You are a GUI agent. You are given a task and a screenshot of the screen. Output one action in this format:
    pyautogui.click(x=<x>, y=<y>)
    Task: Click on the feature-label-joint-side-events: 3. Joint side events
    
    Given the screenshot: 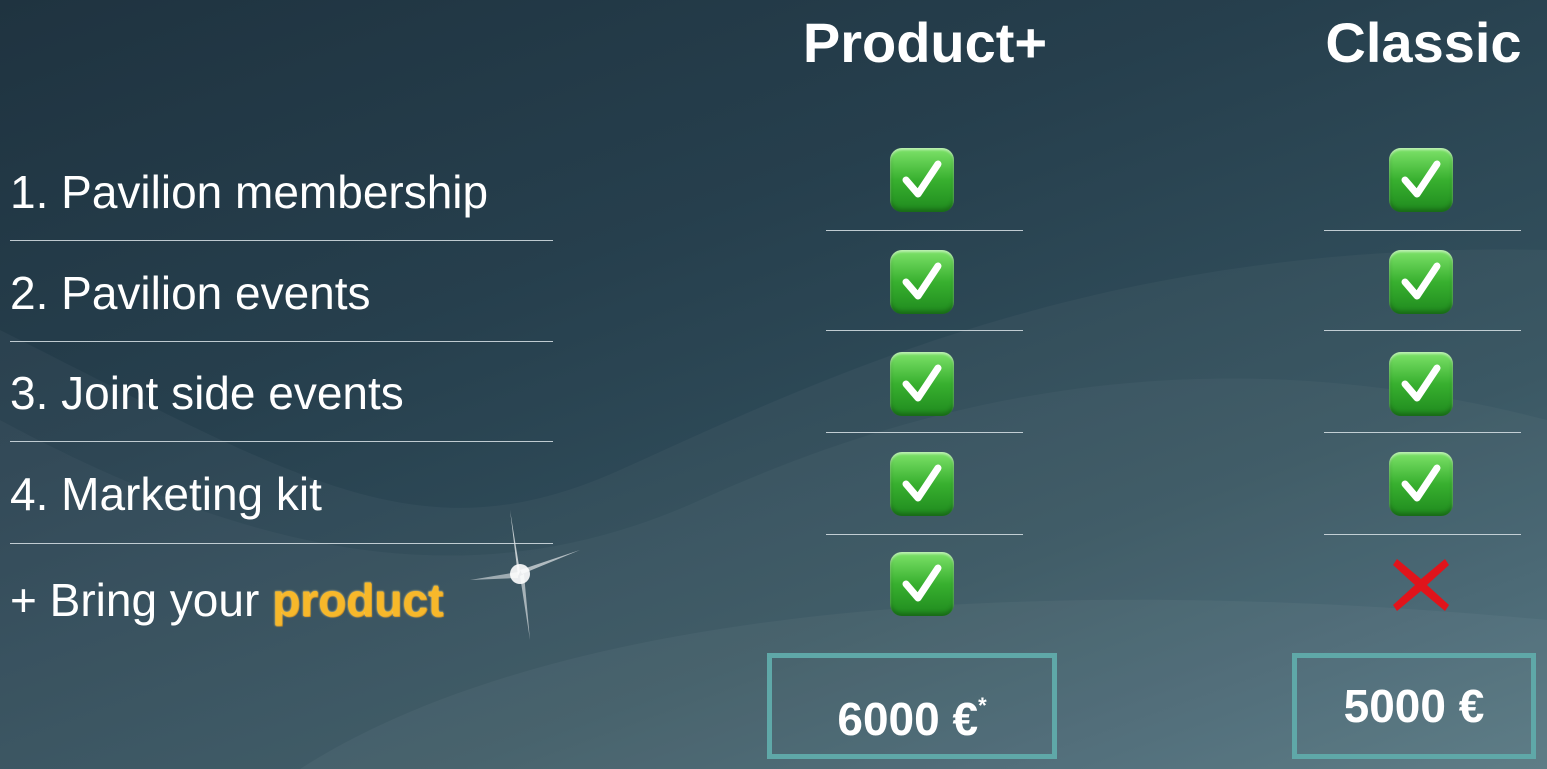 What is the action you would take?
    pyautogui.click(x=207, y=393)
    